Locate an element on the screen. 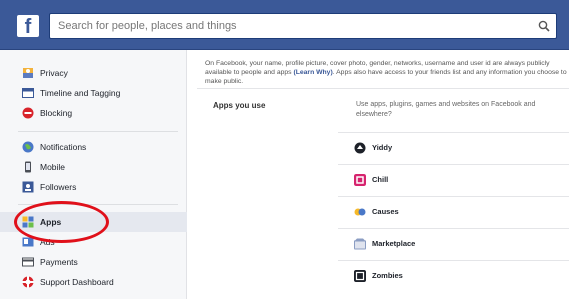 The height and width of the screenshot is (299, 569). sidebar-divider is located at coordinates (98, 131).